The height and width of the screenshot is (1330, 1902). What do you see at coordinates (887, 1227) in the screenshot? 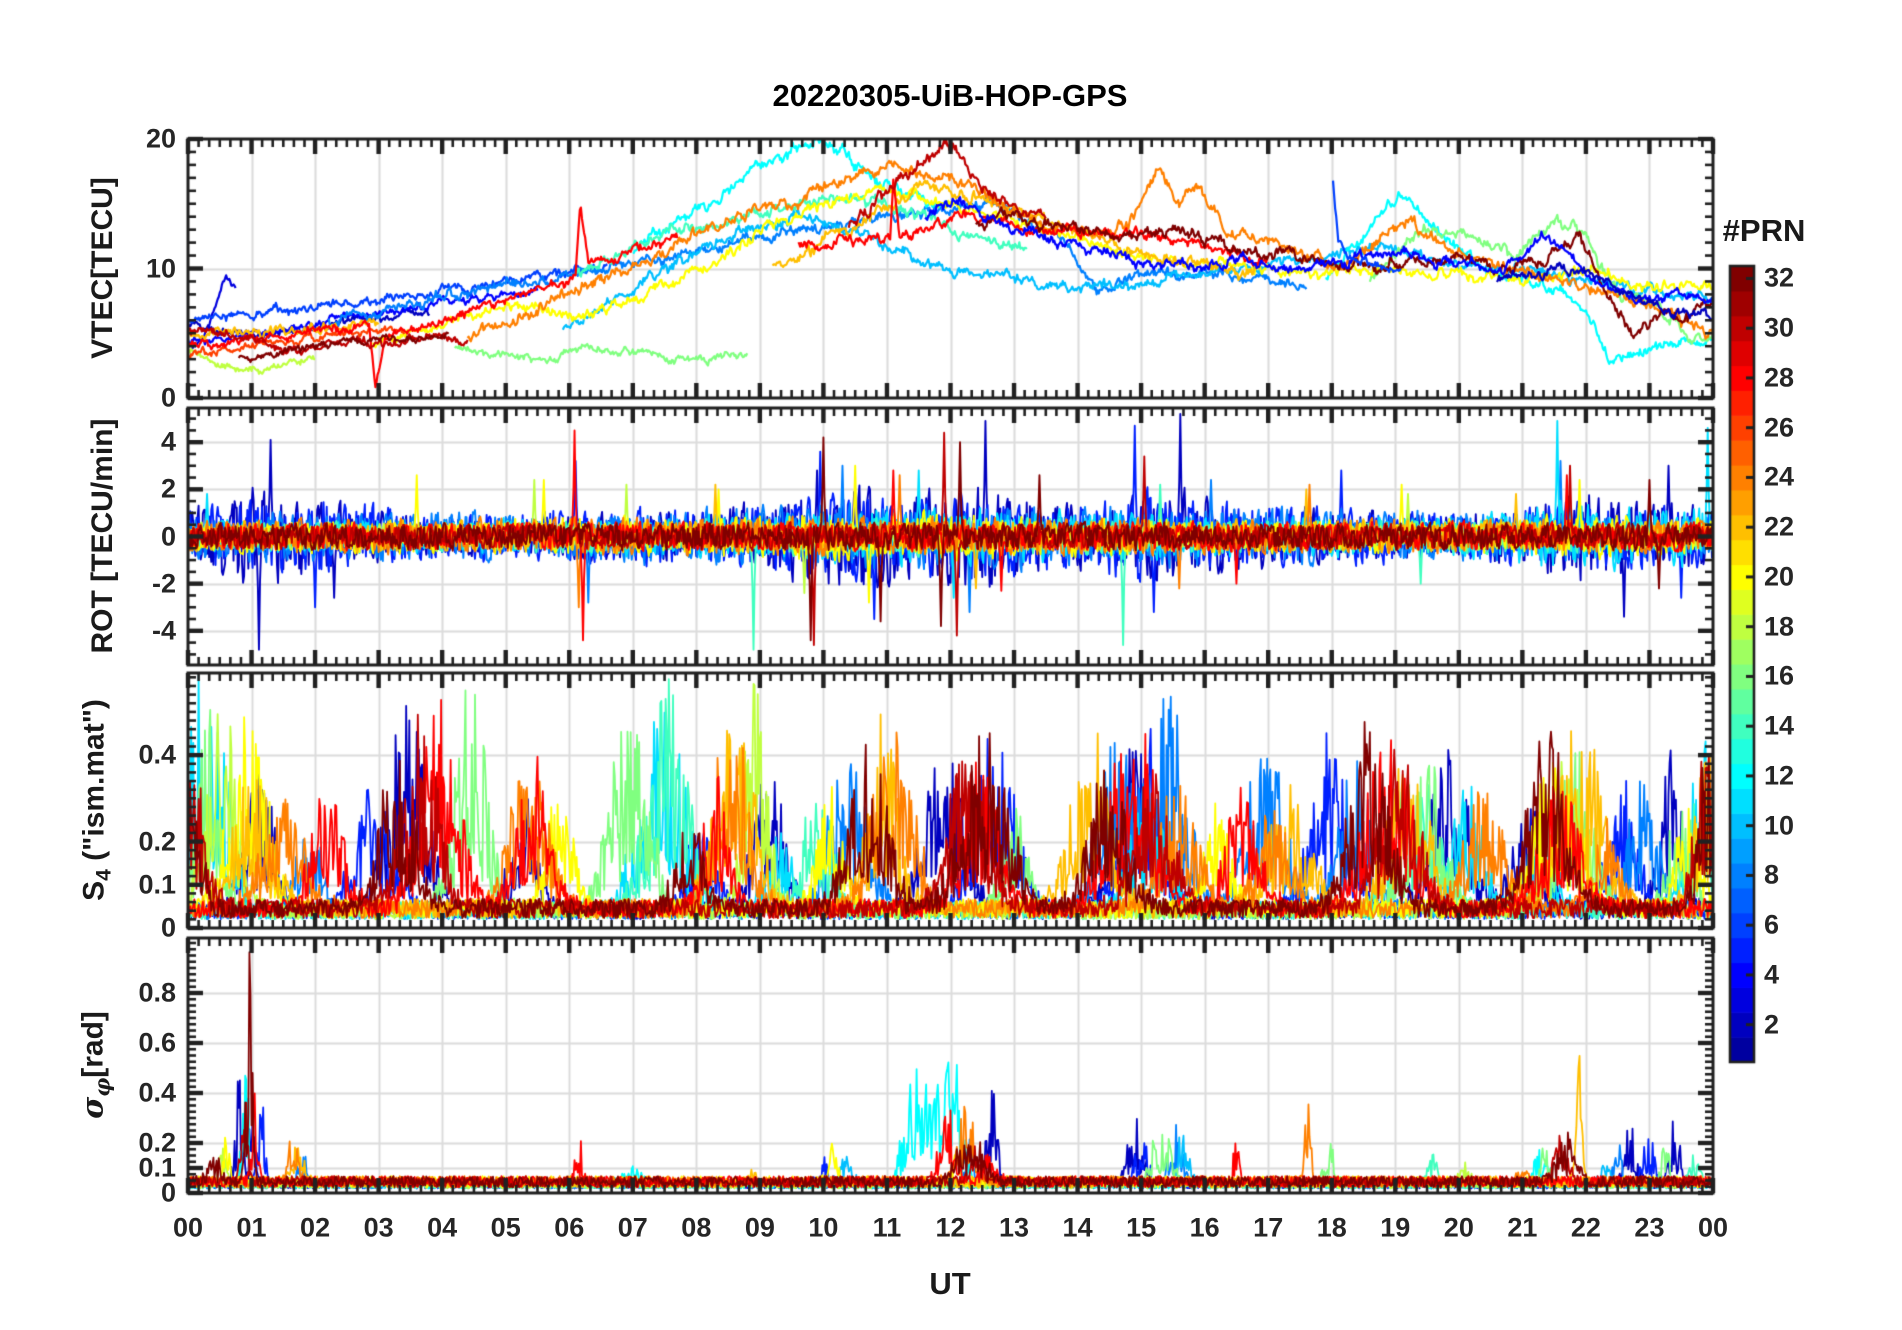
I see `x-tick-label: 11` at bounding box center [887, 1227].